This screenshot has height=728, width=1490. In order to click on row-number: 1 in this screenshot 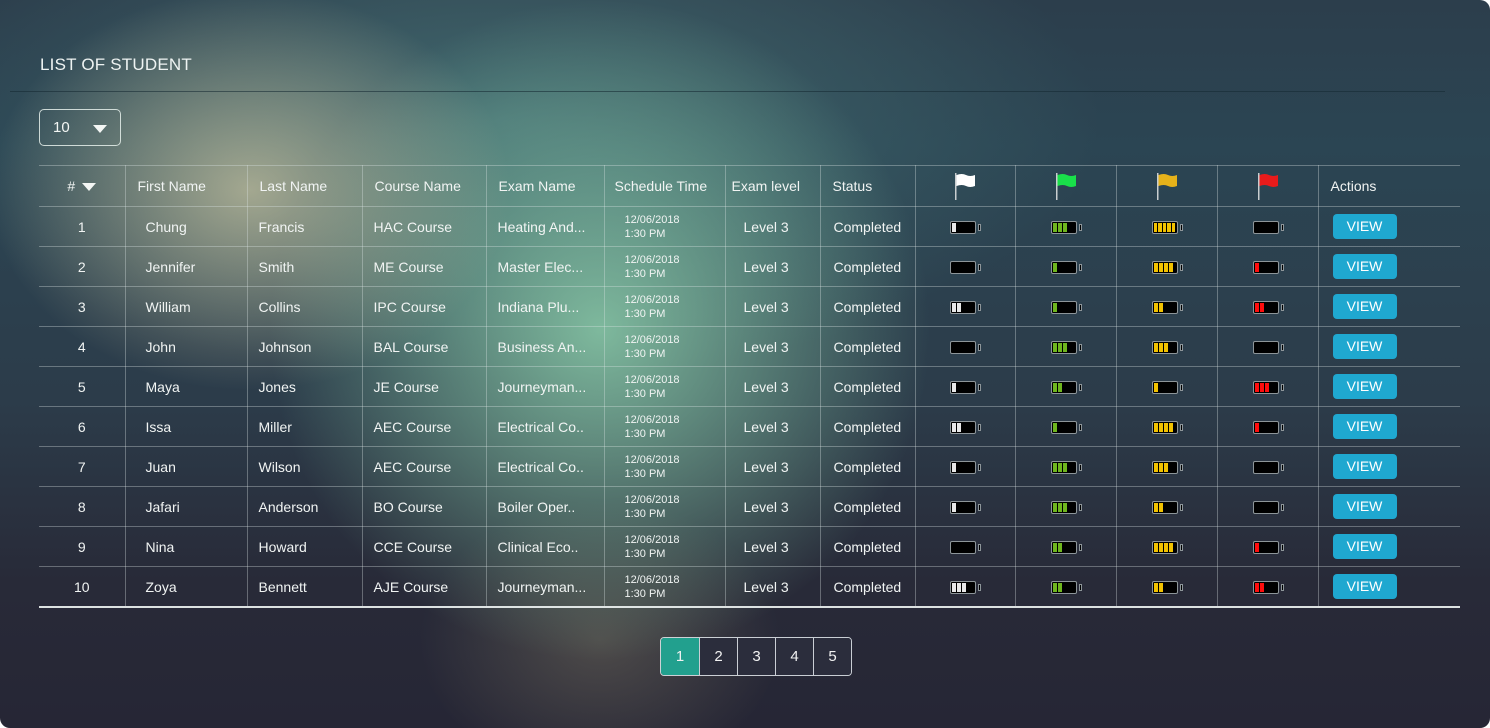, I will do `click(82, 226)`.